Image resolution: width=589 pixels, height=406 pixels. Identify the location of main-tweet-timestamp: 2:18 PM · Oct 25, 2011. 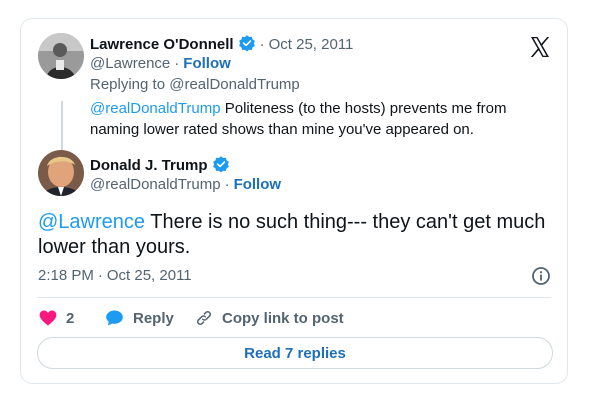
(115, 275).